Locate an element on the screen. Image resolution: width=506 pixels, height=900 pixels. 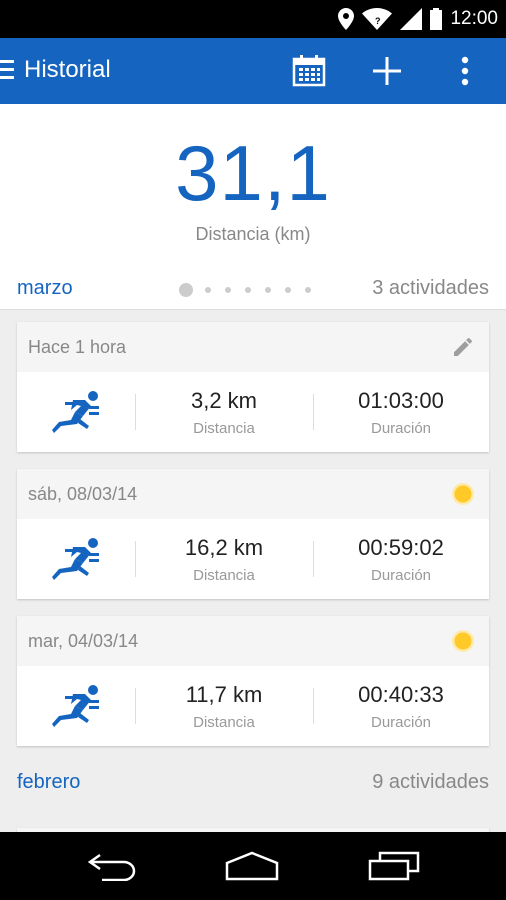
month-header: marzo 3 actividades is located at coordinates (253, 289).